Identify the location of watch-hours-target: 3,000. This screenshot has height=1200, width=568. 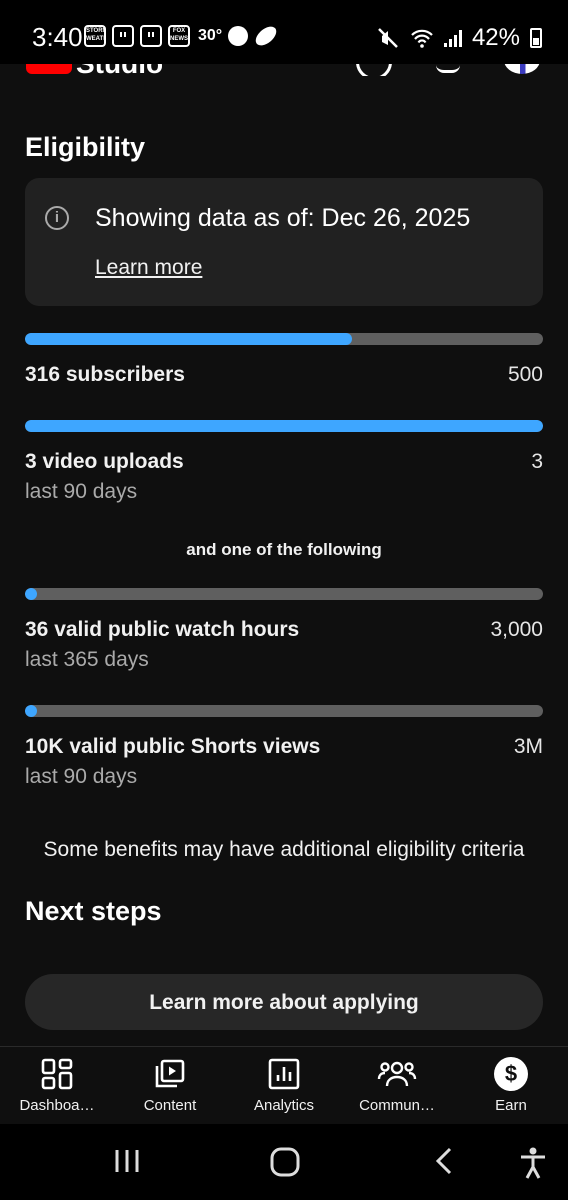
(516, 629).